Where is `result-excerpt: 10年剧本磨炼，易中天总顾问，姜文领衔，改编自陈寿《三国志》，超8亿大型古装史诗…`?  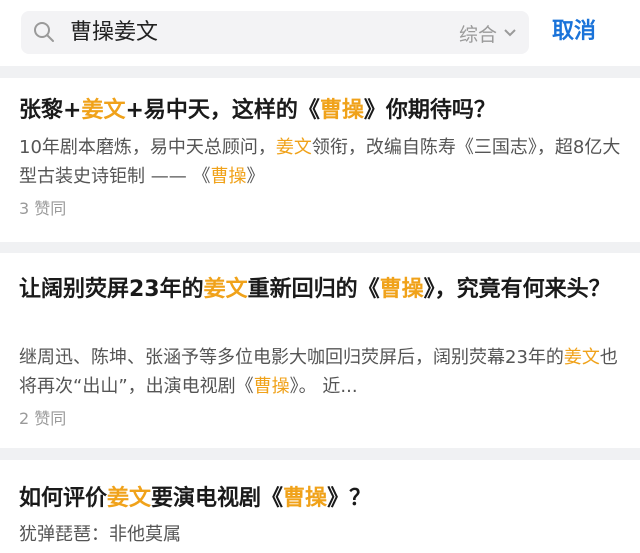 result-excerpt: 10年剧本磨炼，易中天总顾问，姜文领衔，改编自陈寿《三国志》，超8亿大型古装史诗… is located at coordinates (321, 162).